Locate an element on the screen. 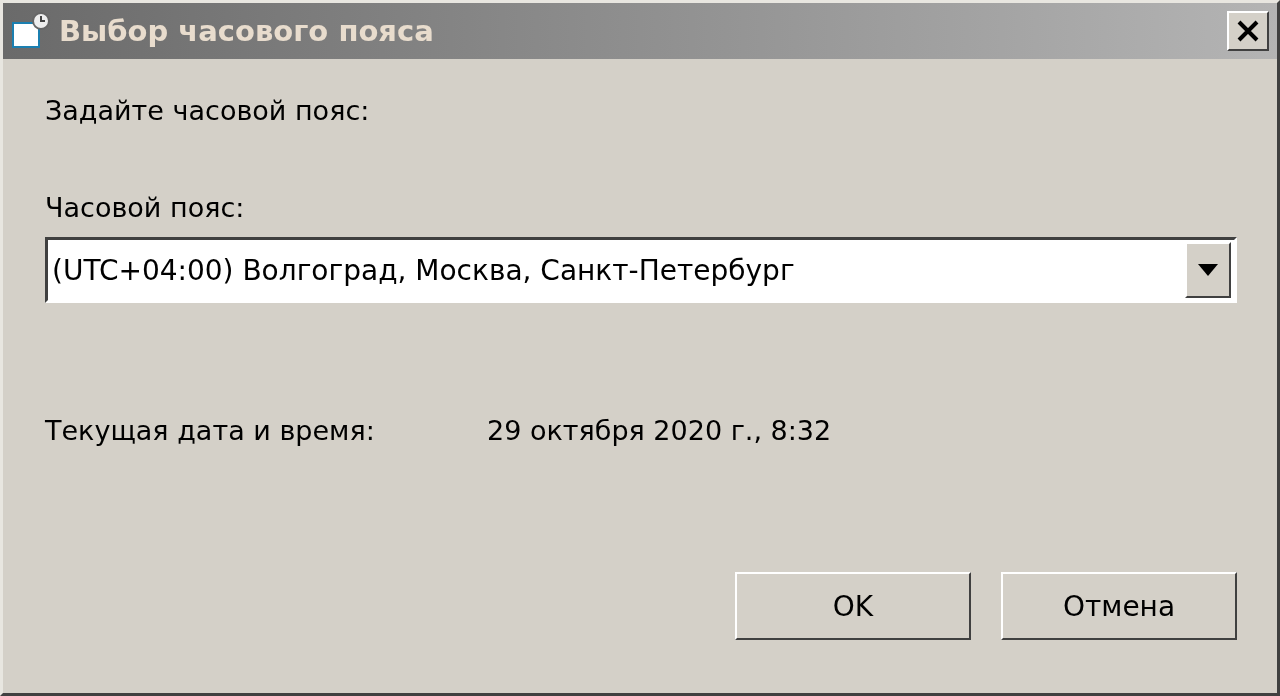  timezone-dropdown: (UTC+04:00) Волгоград, Москва, Санкт-Петербург is located at coordinates (641, 270).